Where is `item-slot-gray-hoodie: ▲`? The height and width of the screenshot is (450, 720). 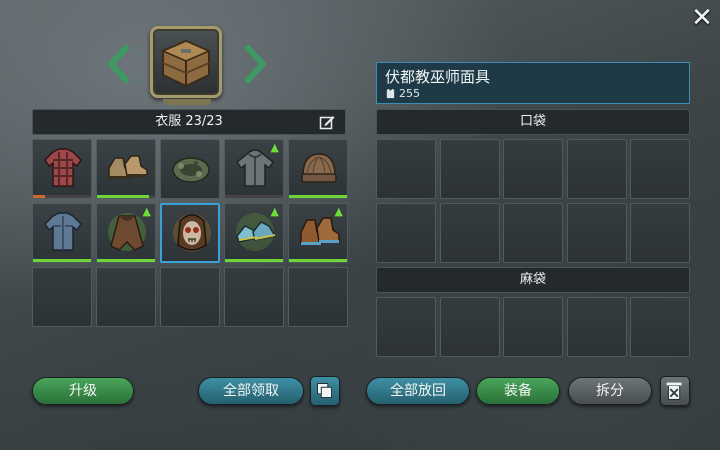 item-slot-gray-hoodie: ▲ is located at coordinates (254, 169).